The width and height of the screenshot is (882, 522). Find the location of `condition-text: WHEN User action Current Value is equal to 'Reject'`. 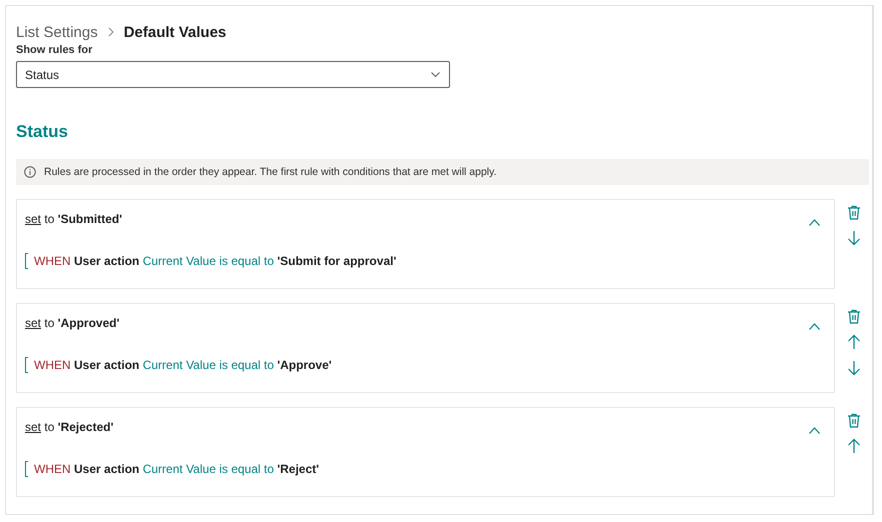

condition-text: WHEN User action Current Value is equal to 'Reject' is located at coordinates (176, 469).